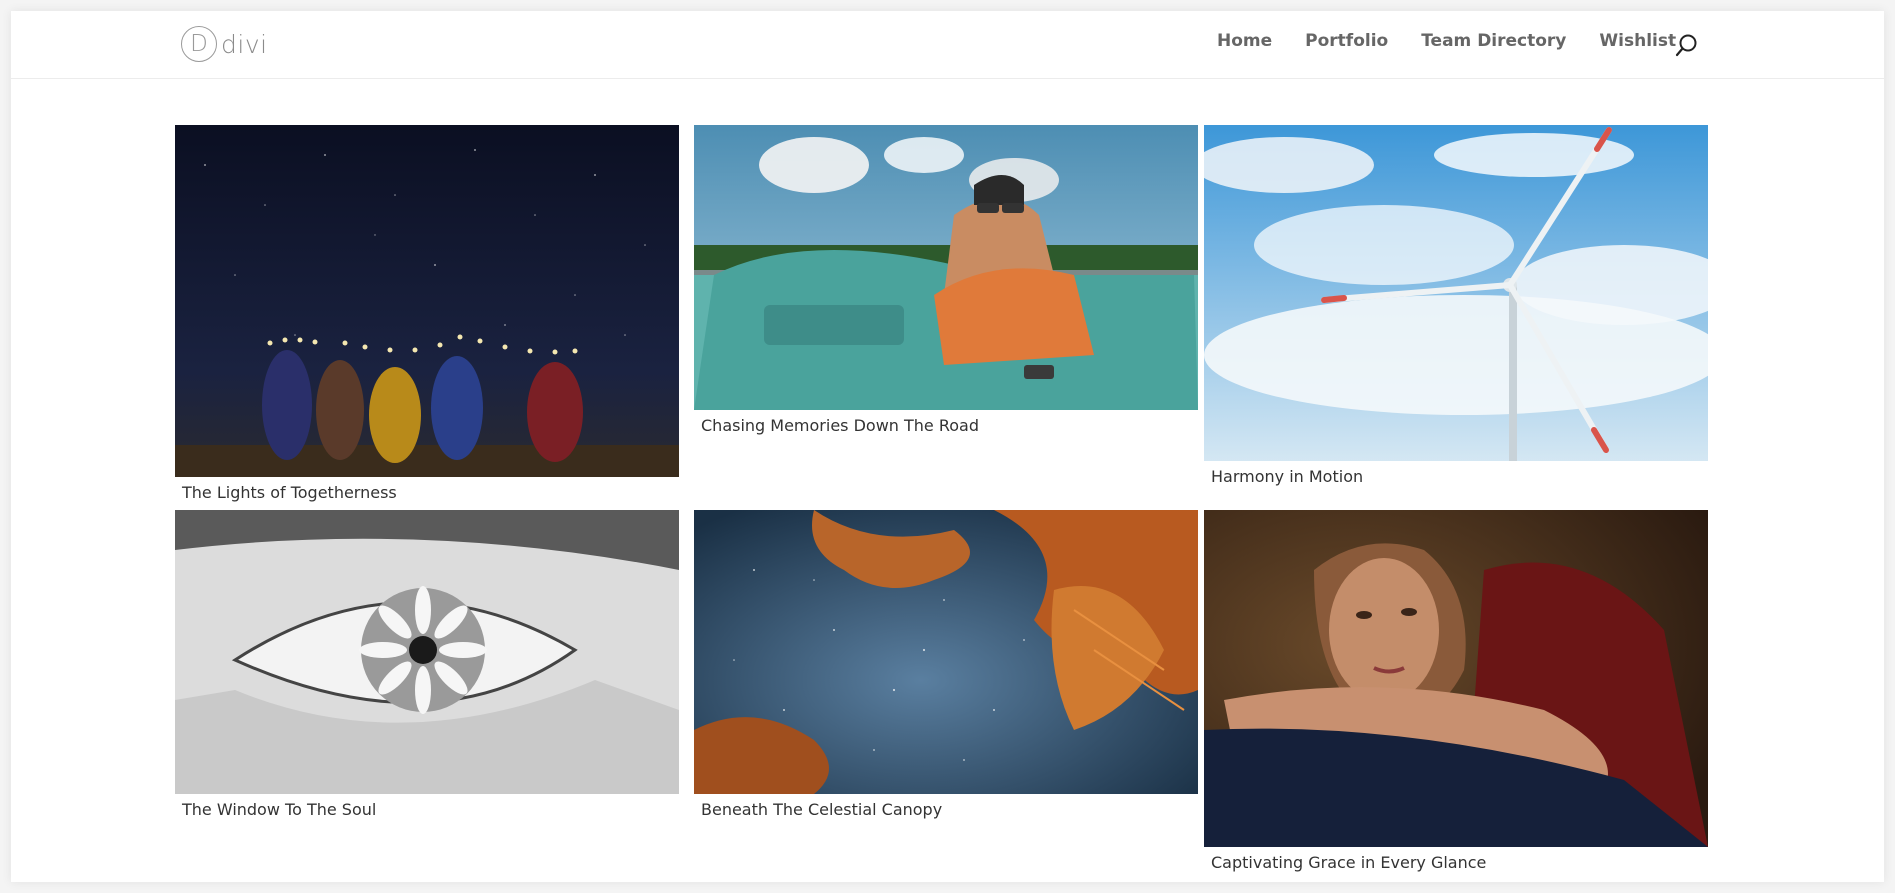  I want to click on portfolio-title: Captivating Grace in Every Glance, so click(1348, 862).